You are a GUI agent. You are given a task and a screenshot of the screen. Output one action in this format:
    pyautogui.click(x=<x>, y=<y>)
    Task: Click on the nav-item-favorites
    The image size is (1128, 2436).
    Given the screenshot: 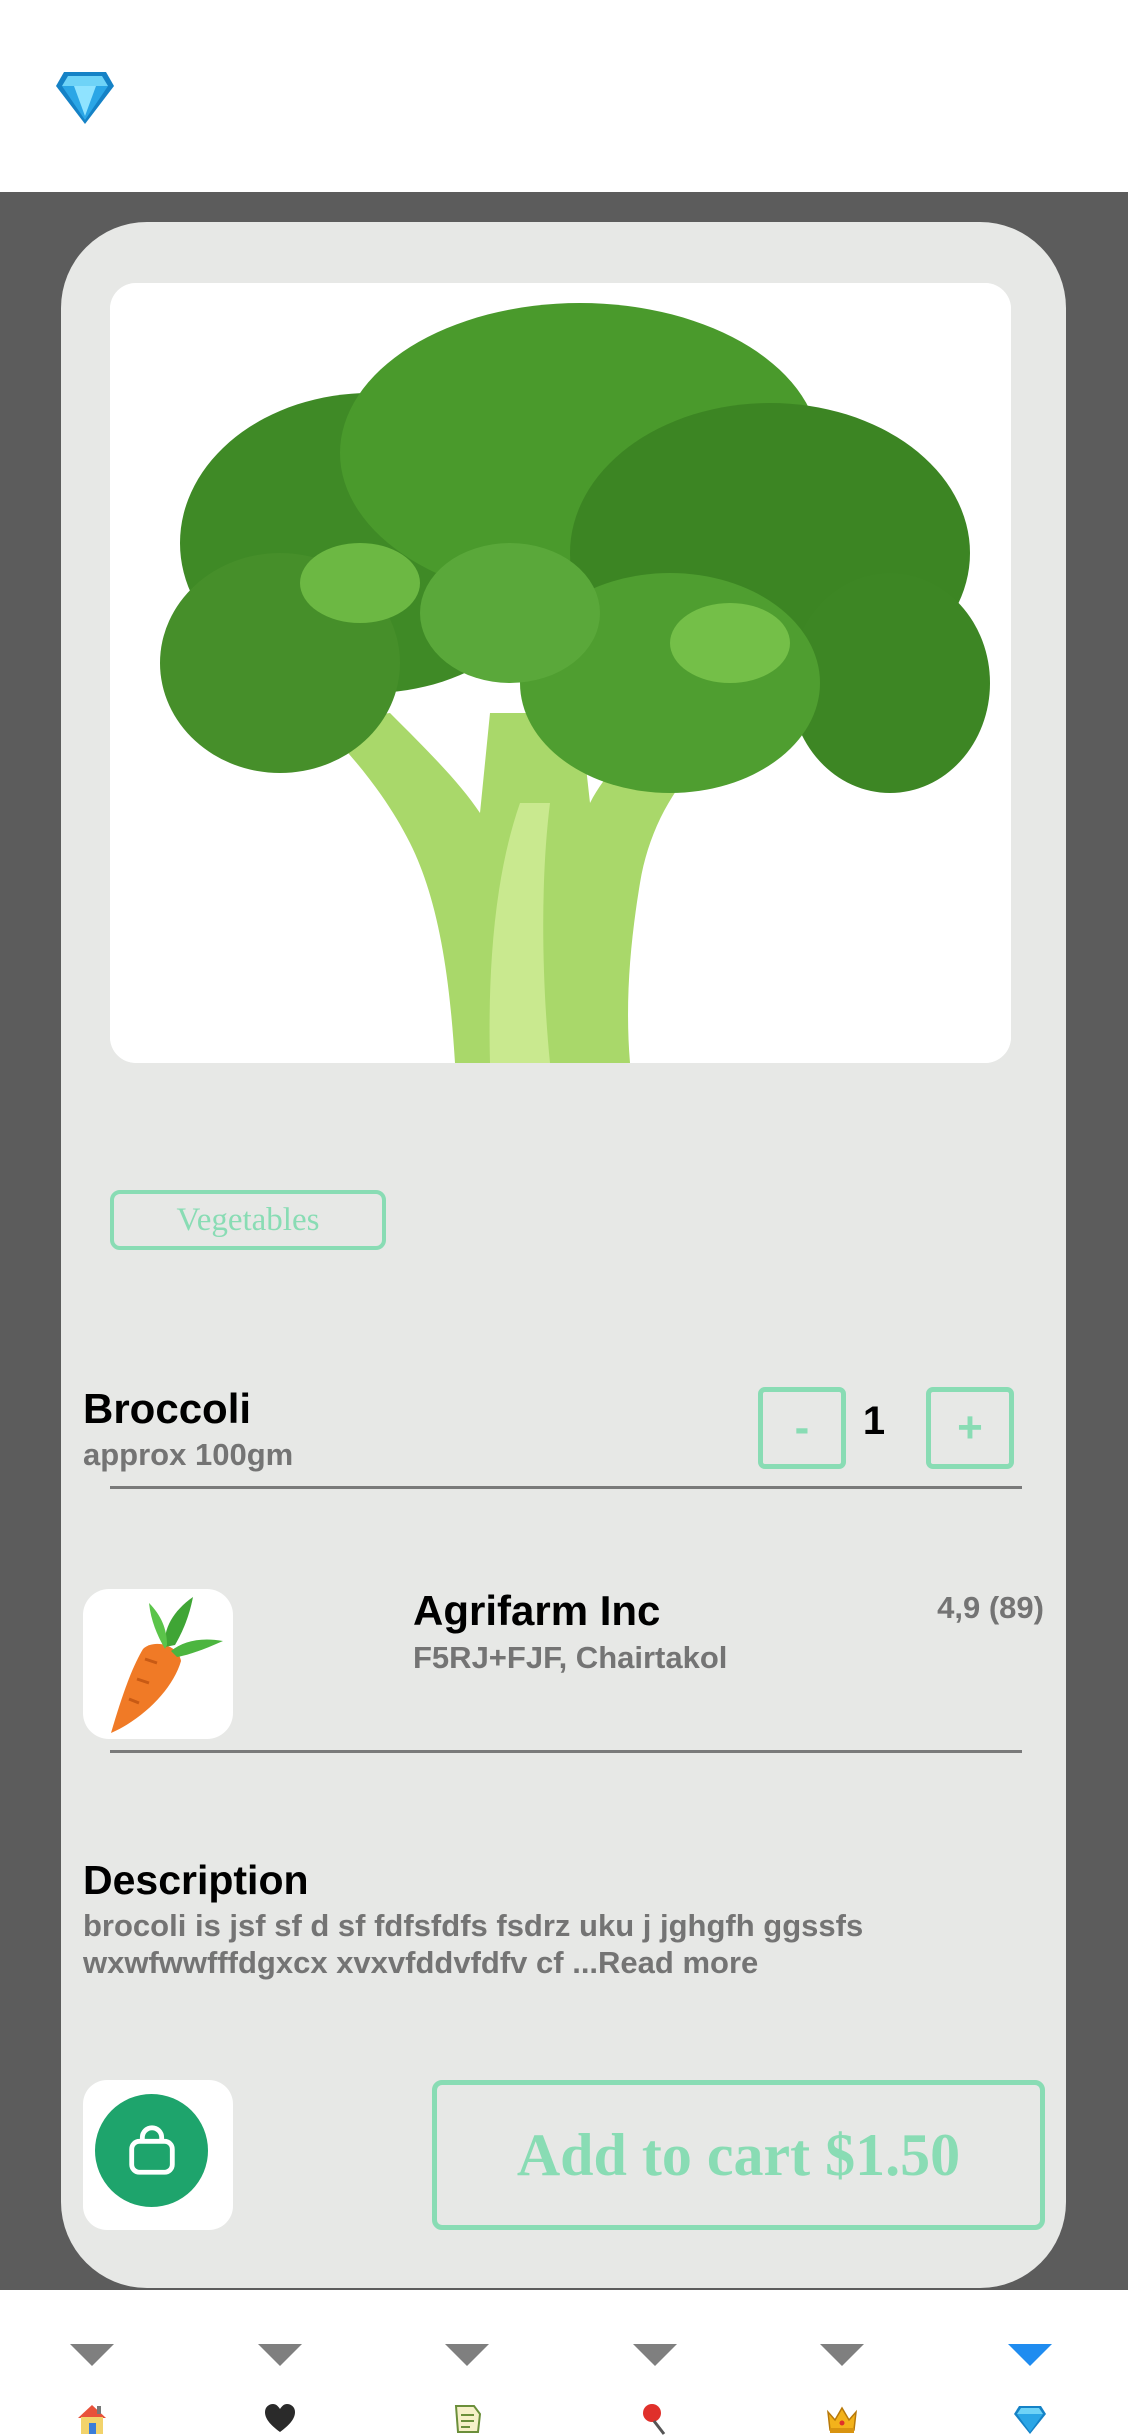 What is the action you would take?
    pyautogui.click(x=280, y=2363)
    